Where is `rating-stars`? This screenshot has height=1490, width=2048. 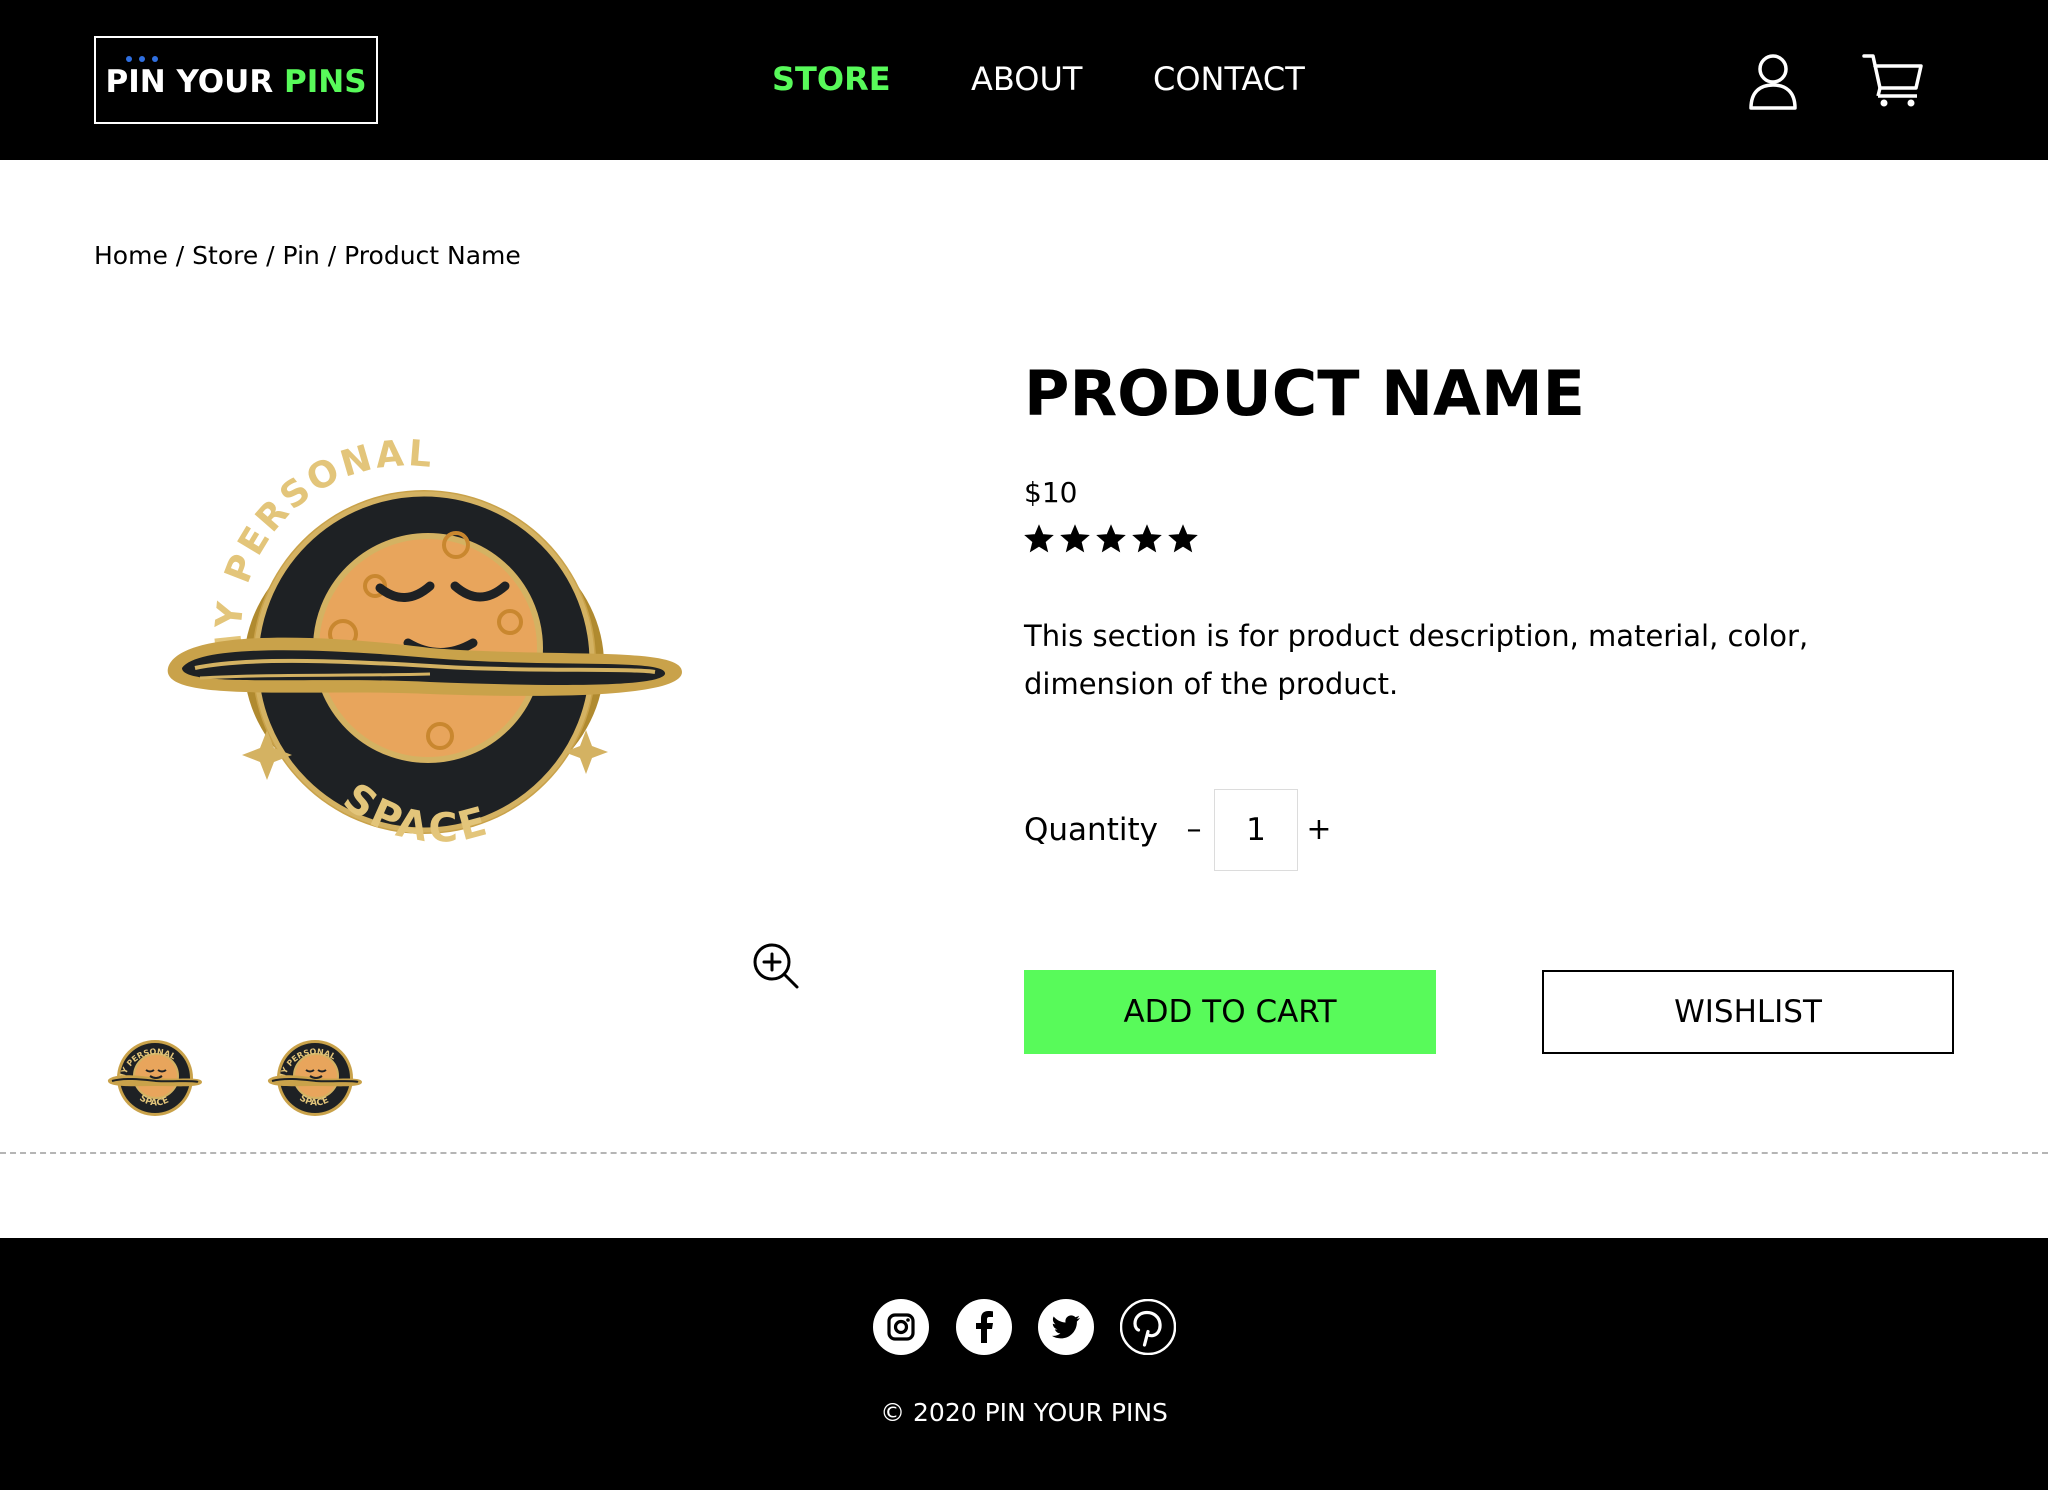 rating-stars is located at coordinates (1111, 539).